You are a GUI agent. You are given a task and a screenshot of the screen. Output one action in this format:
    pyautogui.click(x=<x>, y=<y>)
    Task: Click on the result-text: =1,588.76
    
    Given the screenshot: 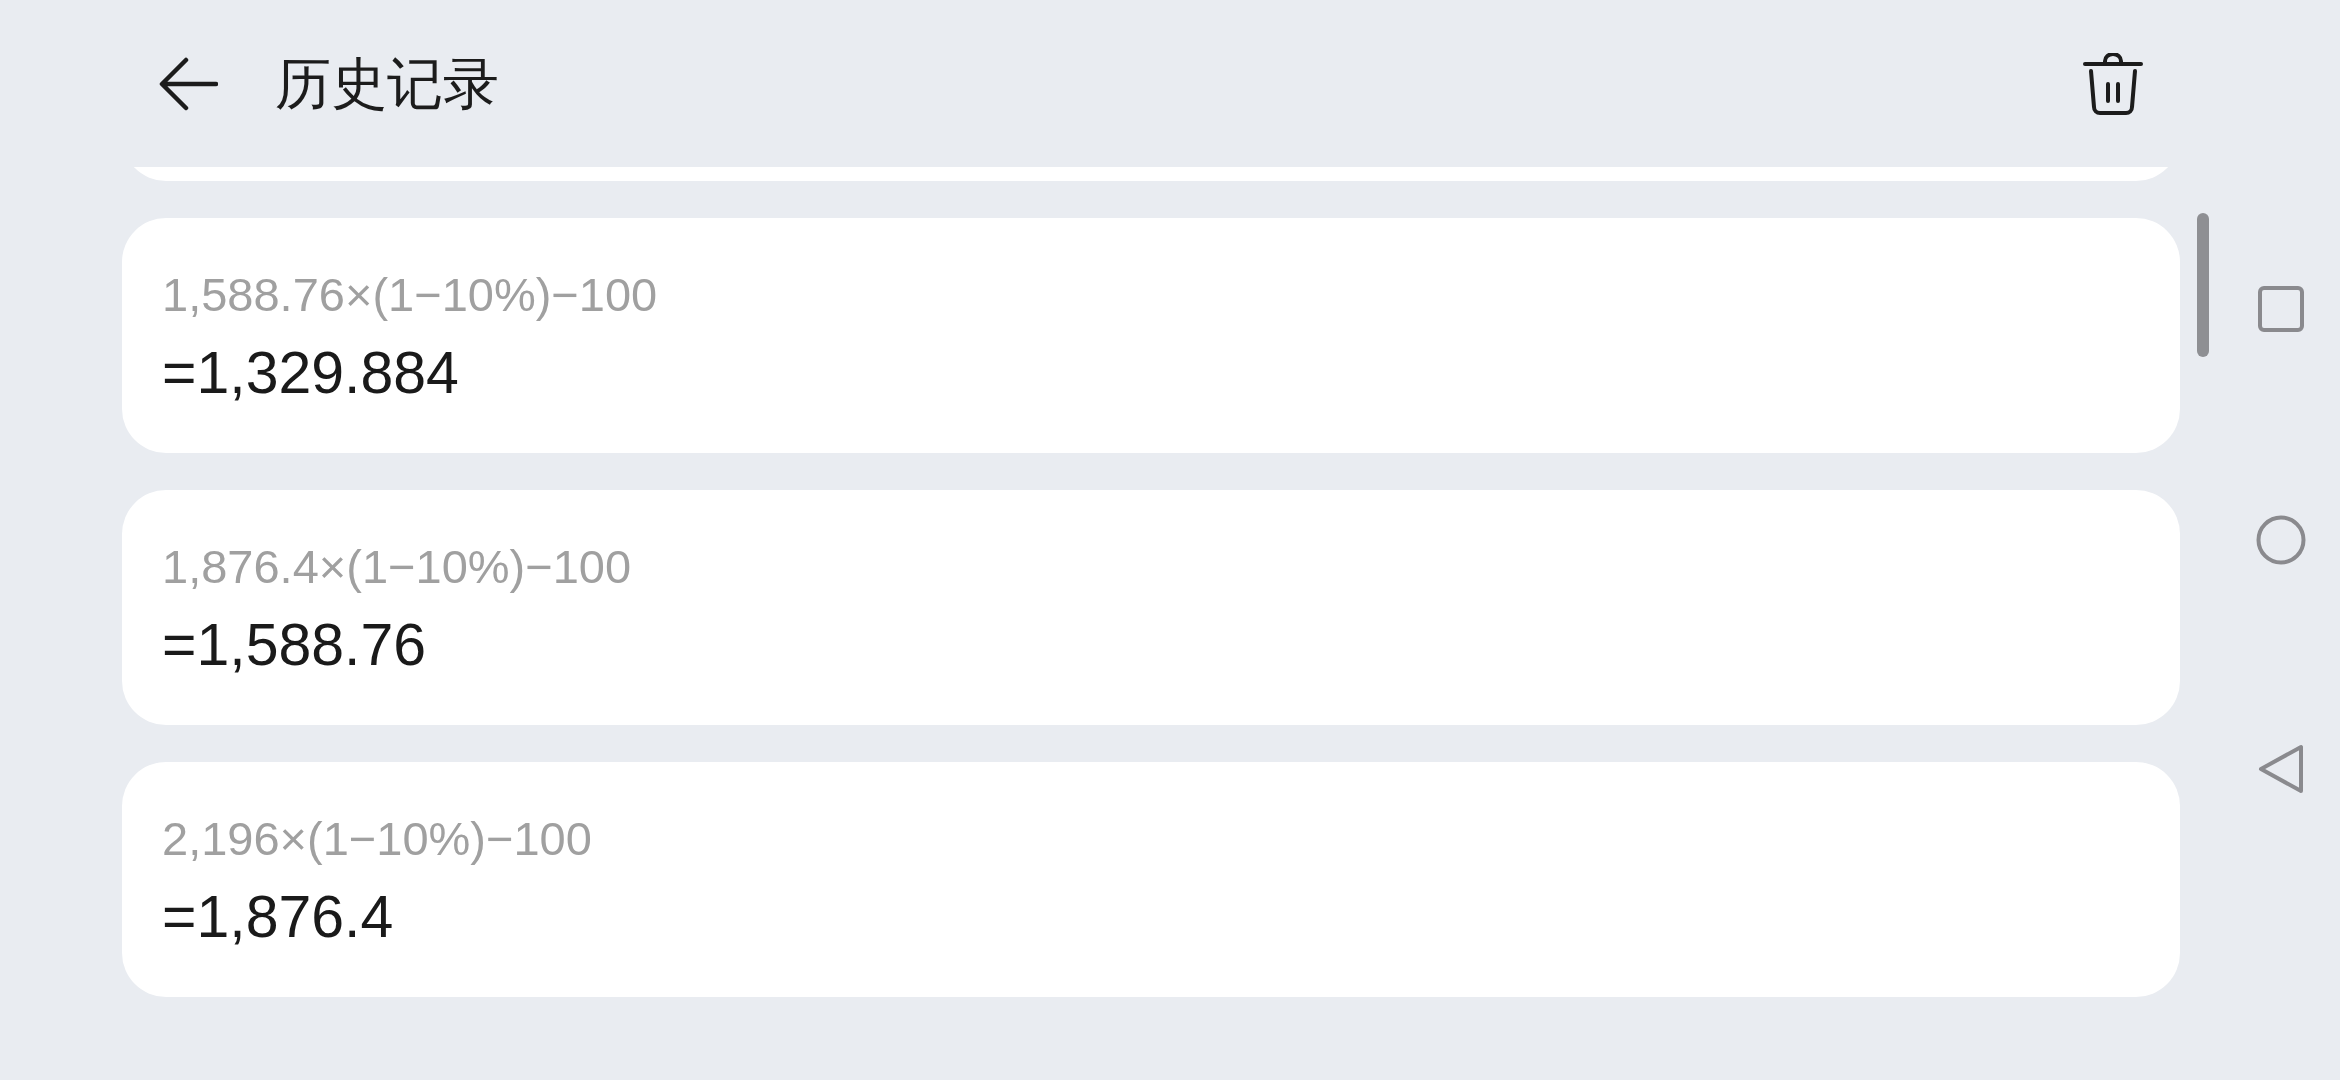 What is the action you would take?
    pyautogui.click(x=294, y=645)
    